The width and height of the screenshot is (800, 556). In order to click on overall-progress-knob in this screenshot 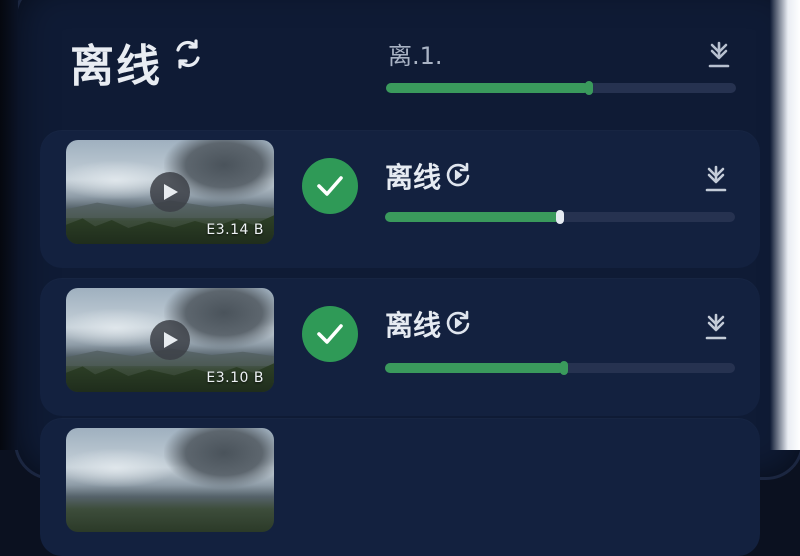, I will do `click(589, 88)`.